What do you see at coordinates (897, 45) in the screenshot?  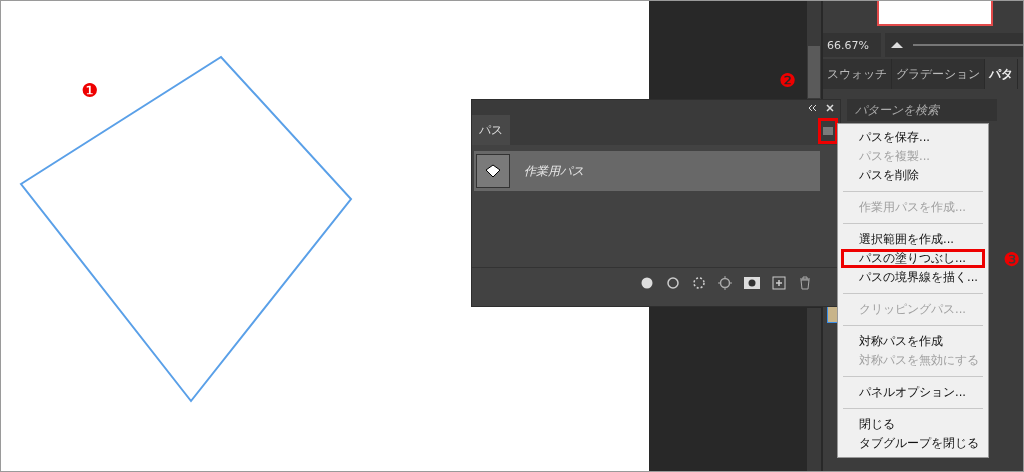 I see `mountain-icon` at bounding box center [897, 45].